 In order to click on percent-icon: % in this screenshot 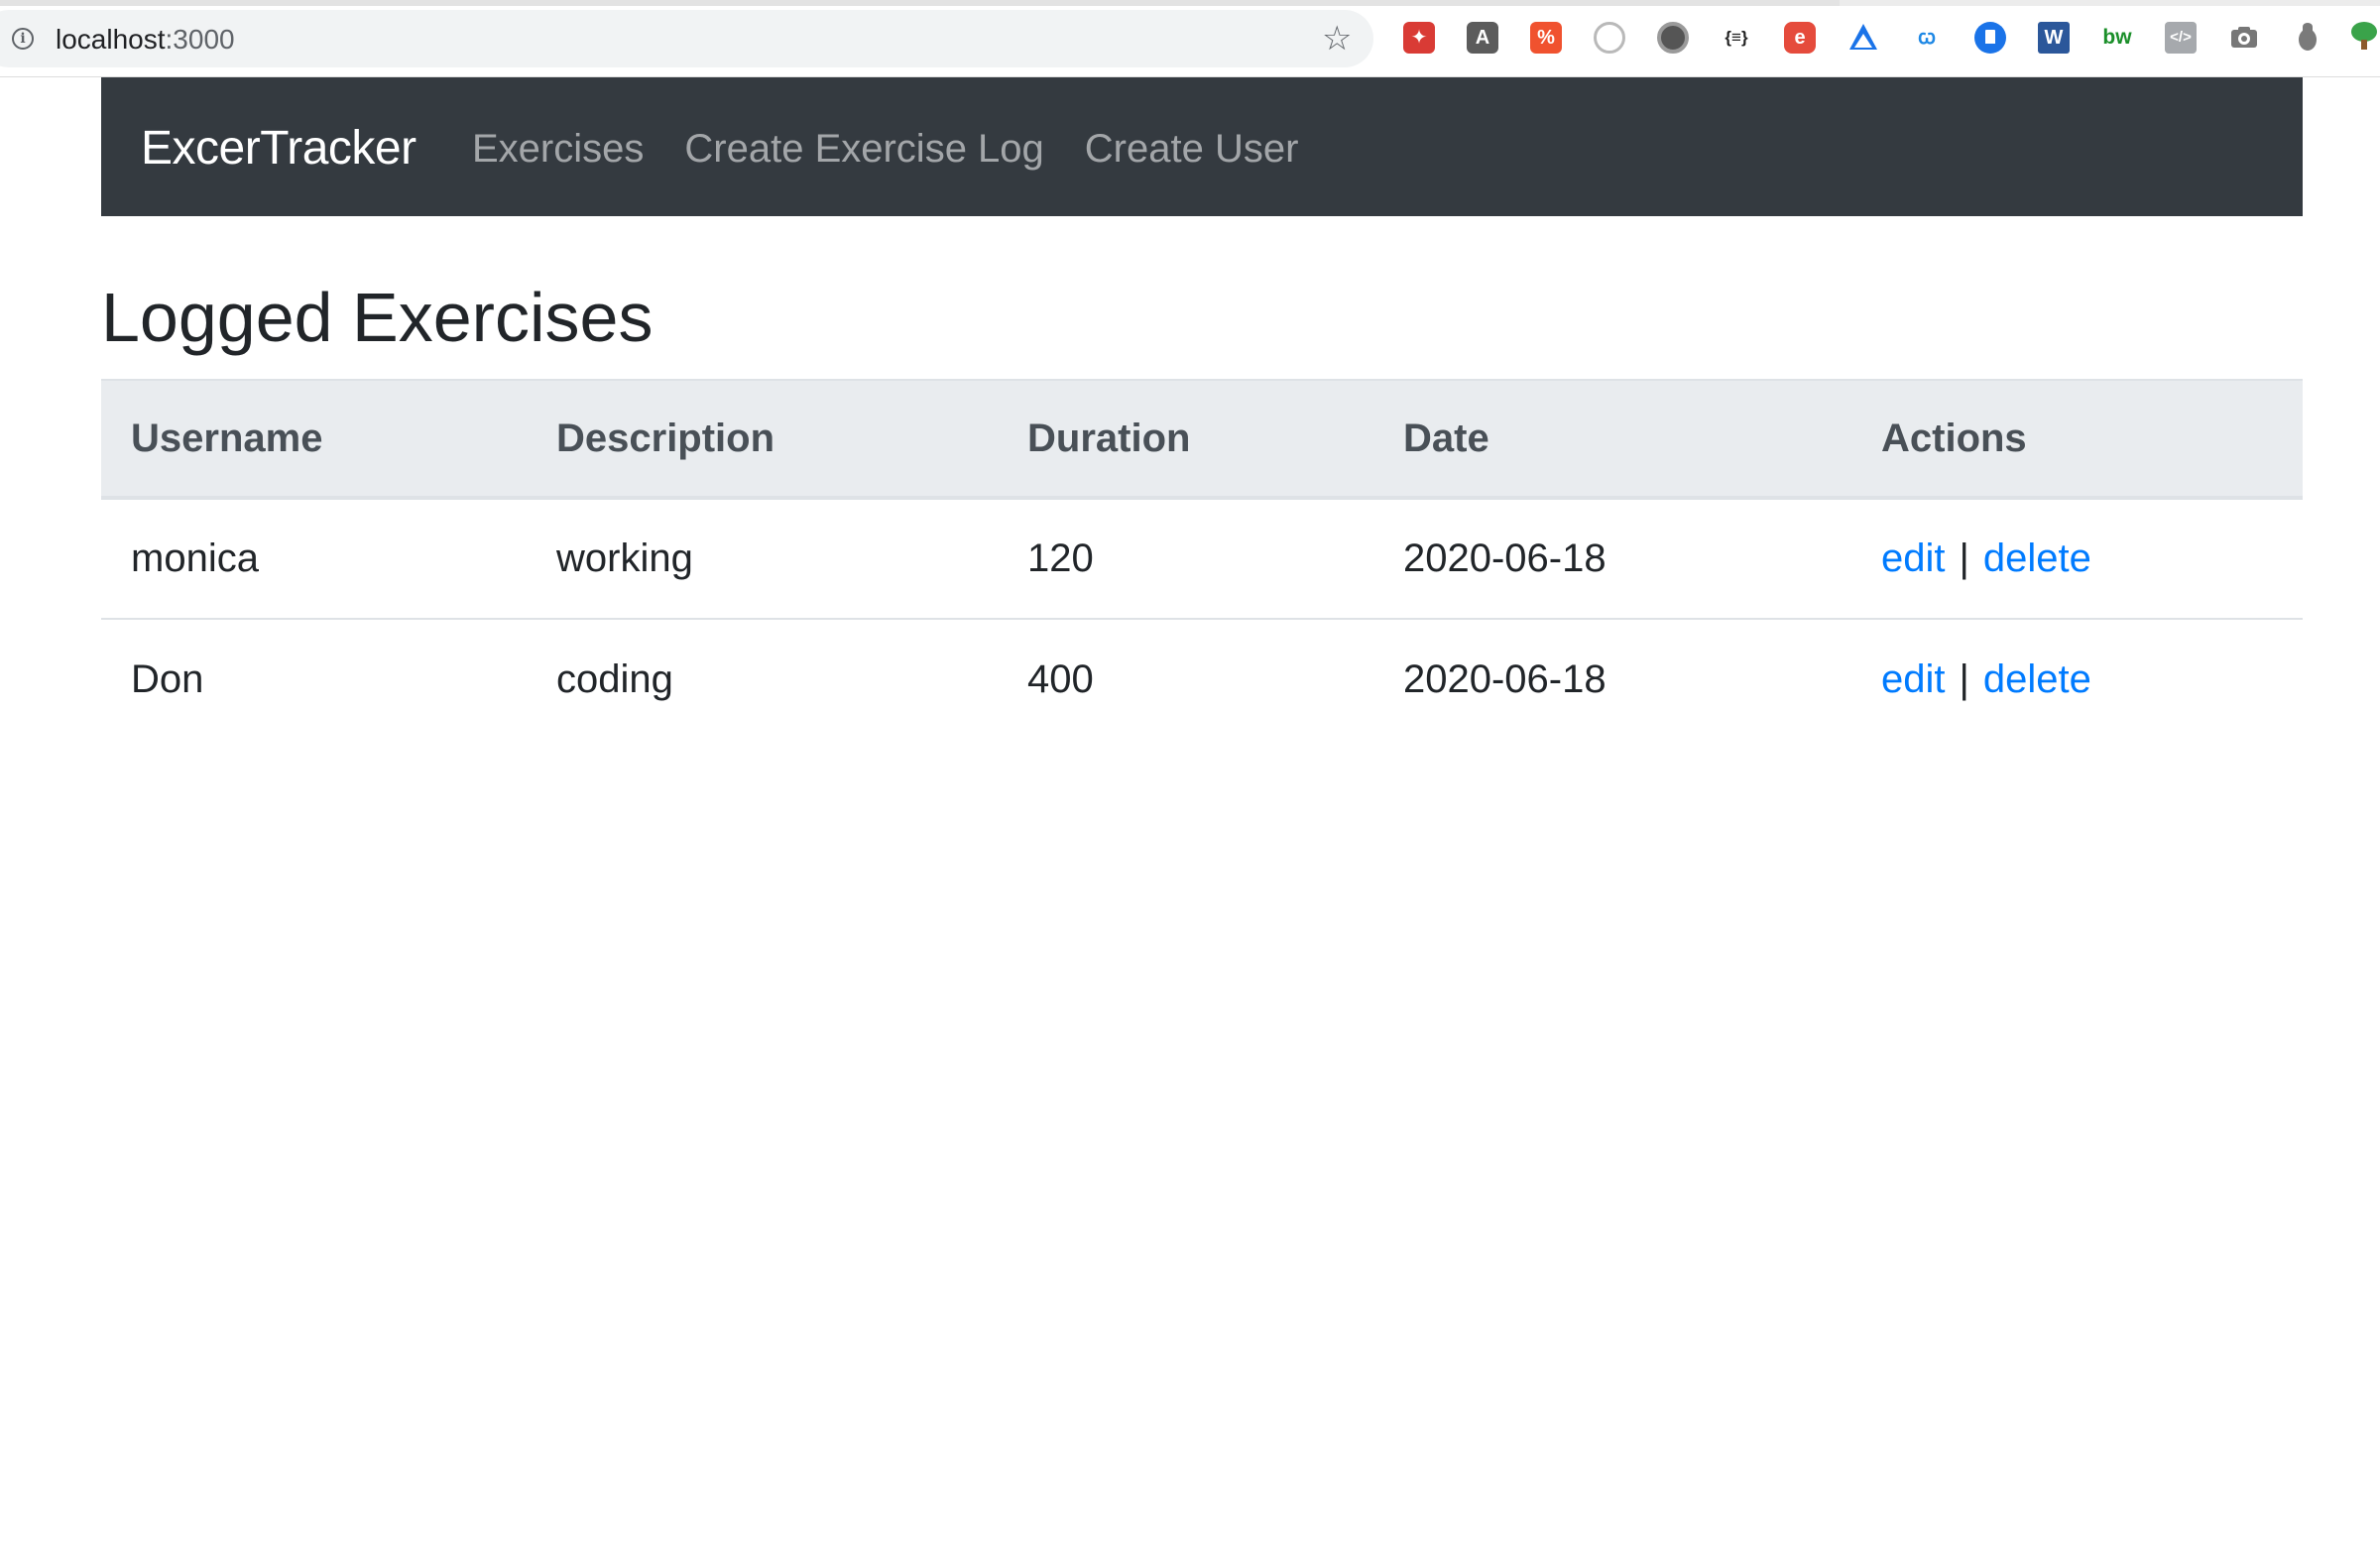, I will do `click(1546, 38)`.